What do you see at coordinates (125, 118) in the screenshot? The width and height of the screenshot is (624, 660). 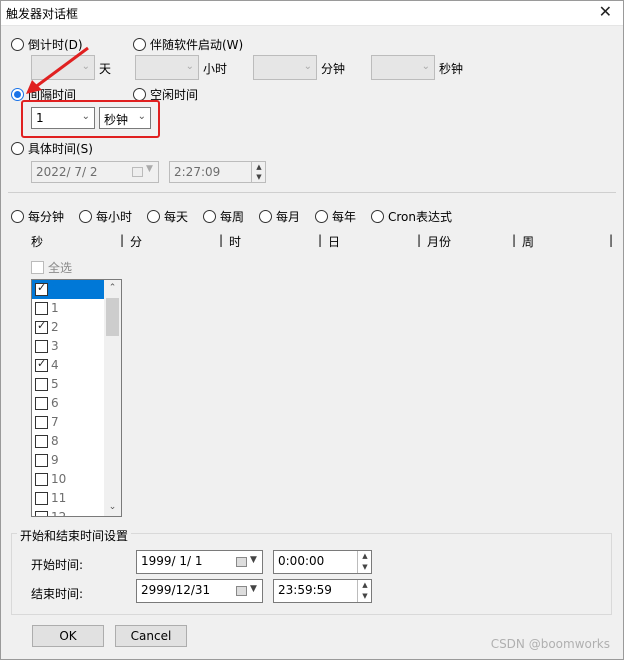 I see `interval-unit-select: 秒钟 ⌄` at bounding box center [125, 118].